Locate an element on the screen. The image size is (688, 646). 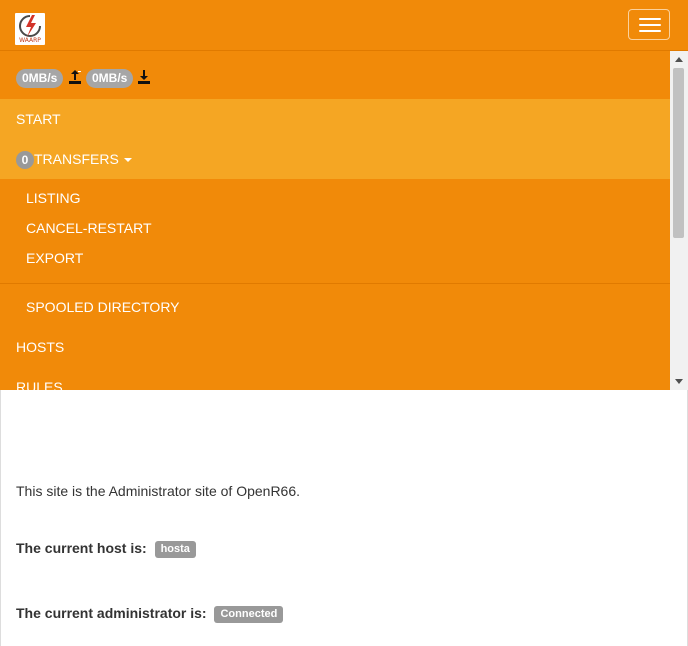
menu-item-spooled-label: SPOOLED DIRECTORY is located at coordinates (103, 307).